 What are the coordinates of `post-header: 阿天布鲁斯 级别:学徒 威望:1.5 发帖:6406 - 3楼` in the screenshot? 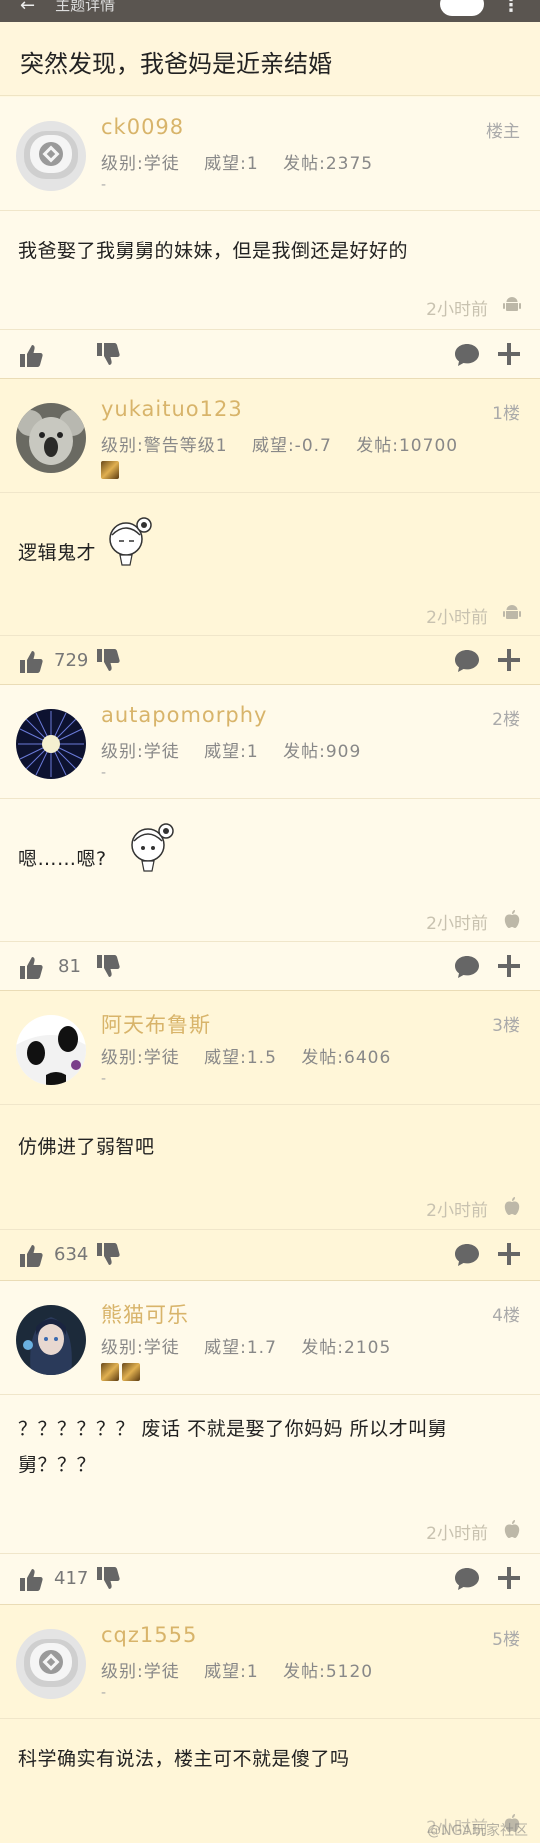 It's located at (270, 1048).